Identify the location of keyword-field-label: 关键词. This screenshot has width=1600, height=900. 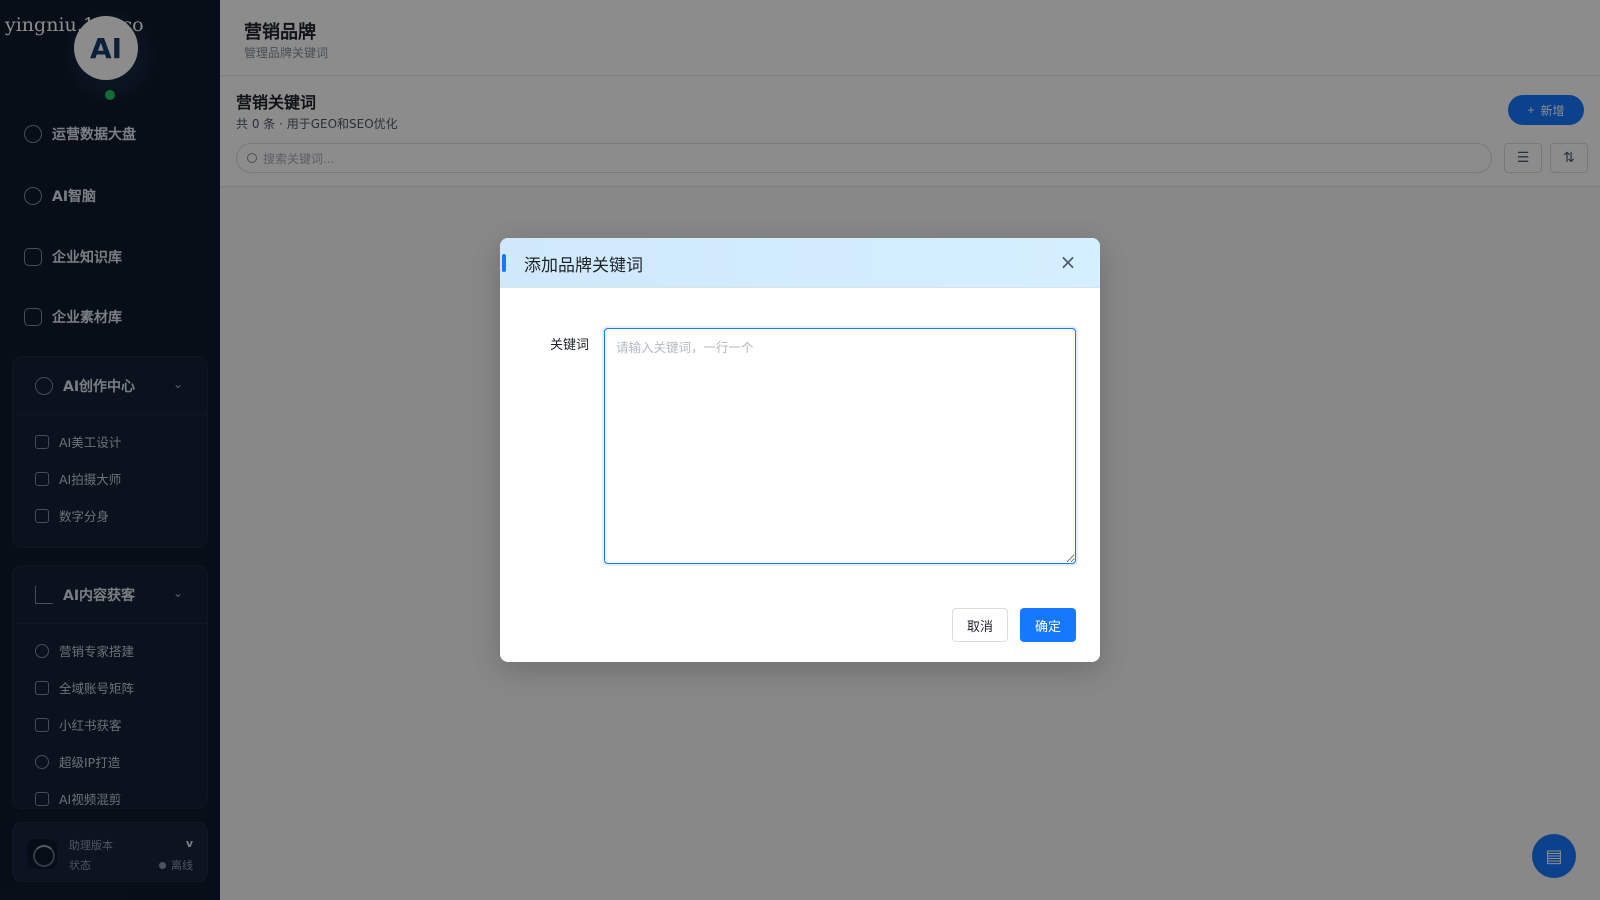
(570, 345).